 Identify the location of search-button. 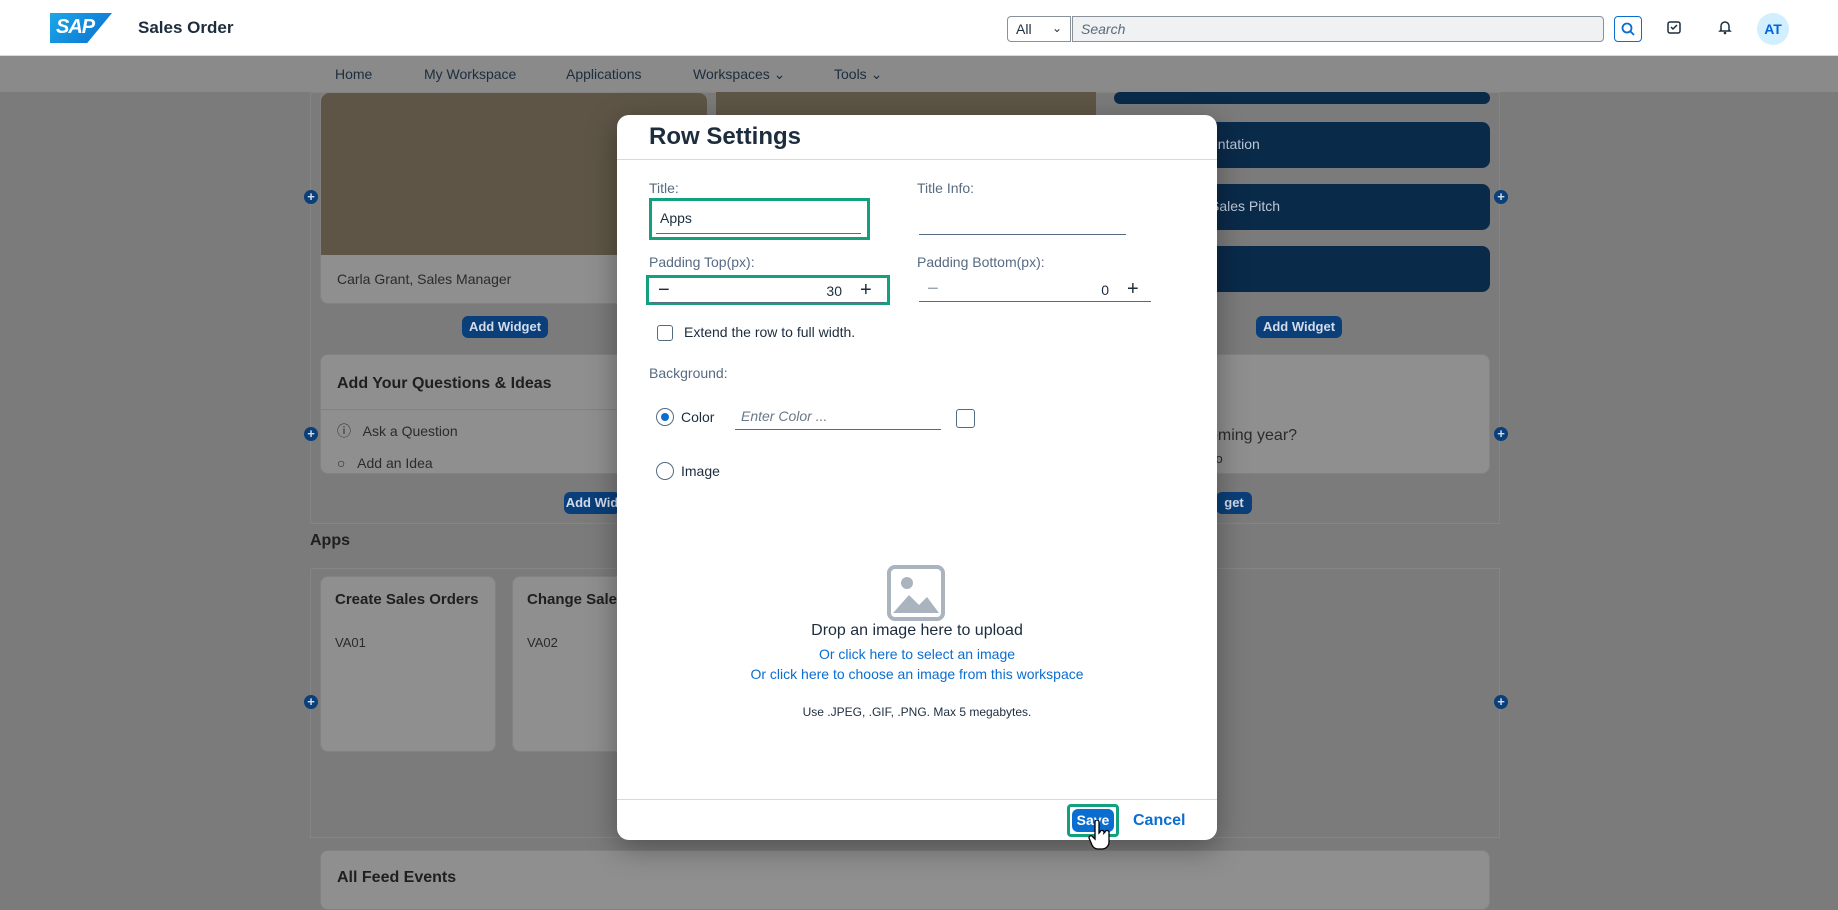
(1628, 29).